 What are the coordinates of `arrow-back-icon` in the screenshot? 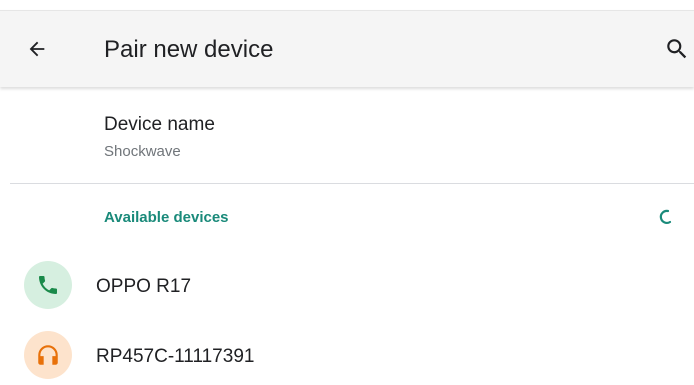 It's located at (37, 49).